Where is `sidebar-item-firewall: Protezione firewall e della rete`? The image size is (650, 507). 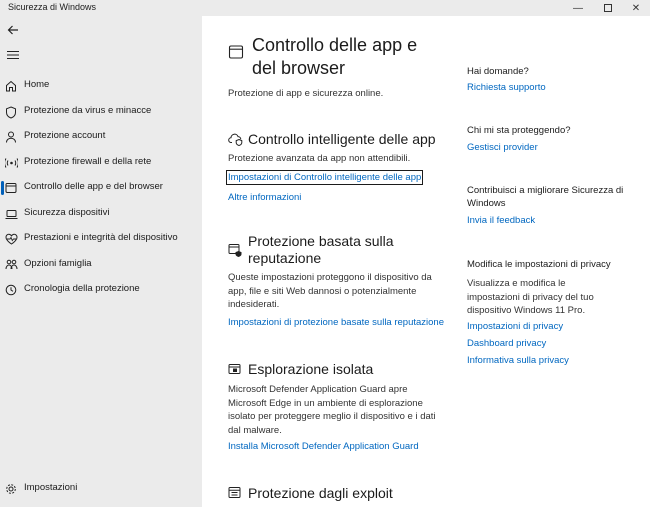 sidebar-item-firewall: Protezione firewall e della rete is located at coordinates (101, 163).